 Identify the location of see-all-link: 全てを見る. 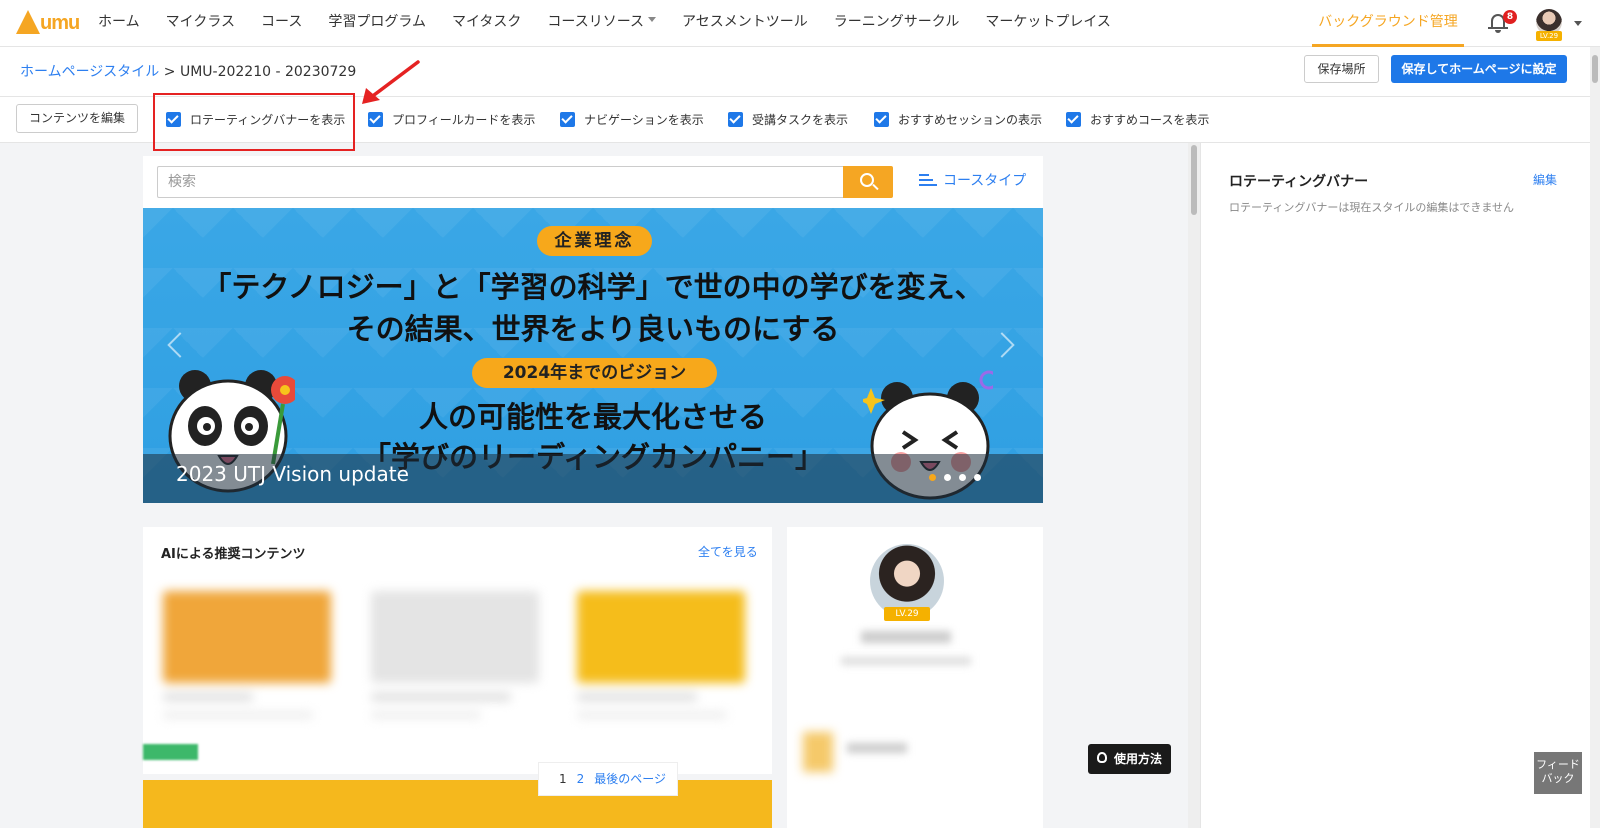
(728, 551).